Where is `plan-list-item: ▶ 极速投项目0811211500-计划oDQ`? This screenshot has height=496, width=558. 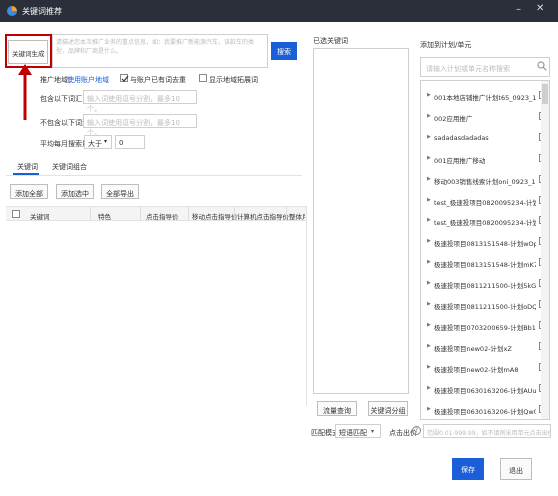 plan-list-item: ▶ 极速投项目0811211500-计划oDQ is located at coordinates (486, 304).